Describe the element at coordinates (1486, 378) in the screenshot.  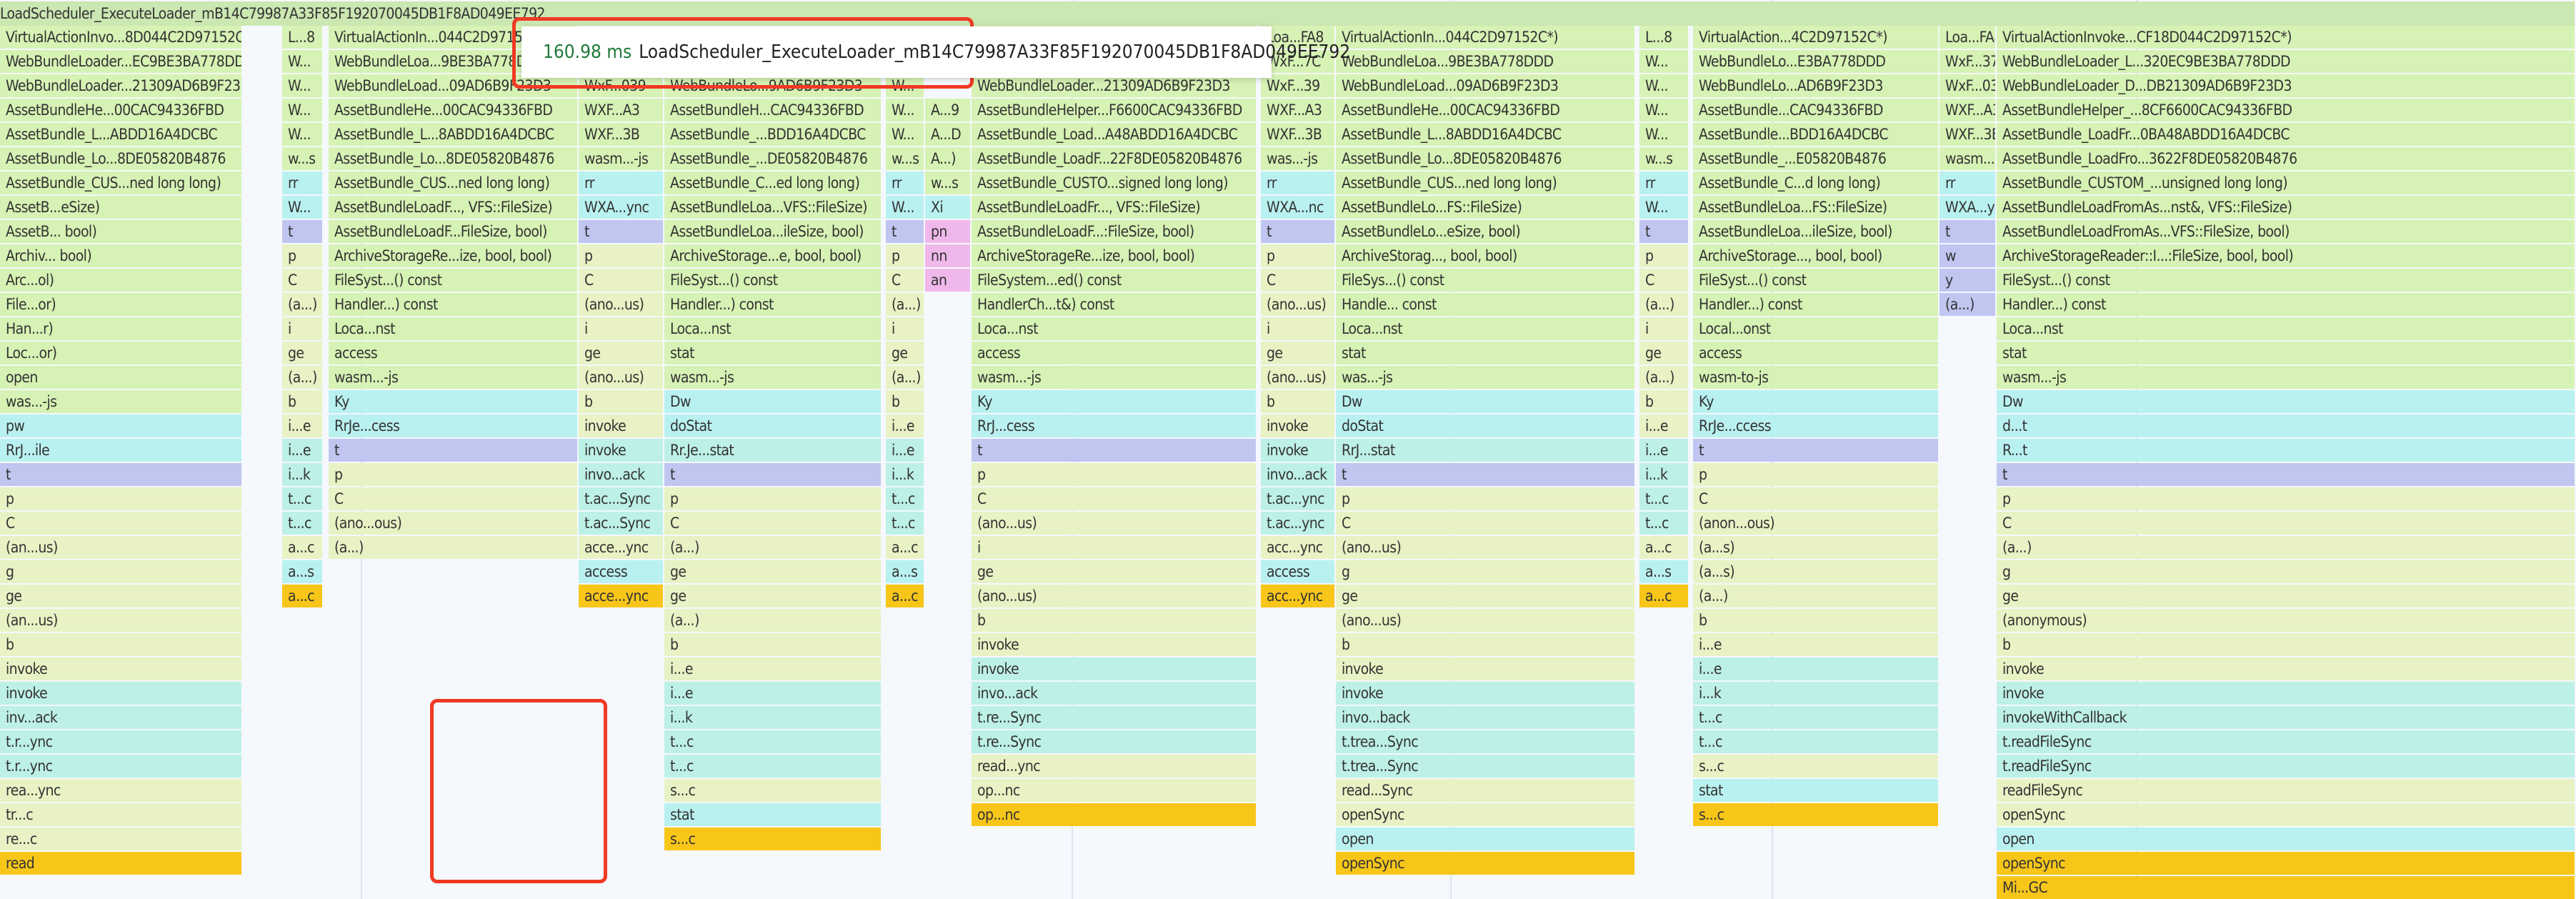
I see `flame-frame: was...-js` at that location.